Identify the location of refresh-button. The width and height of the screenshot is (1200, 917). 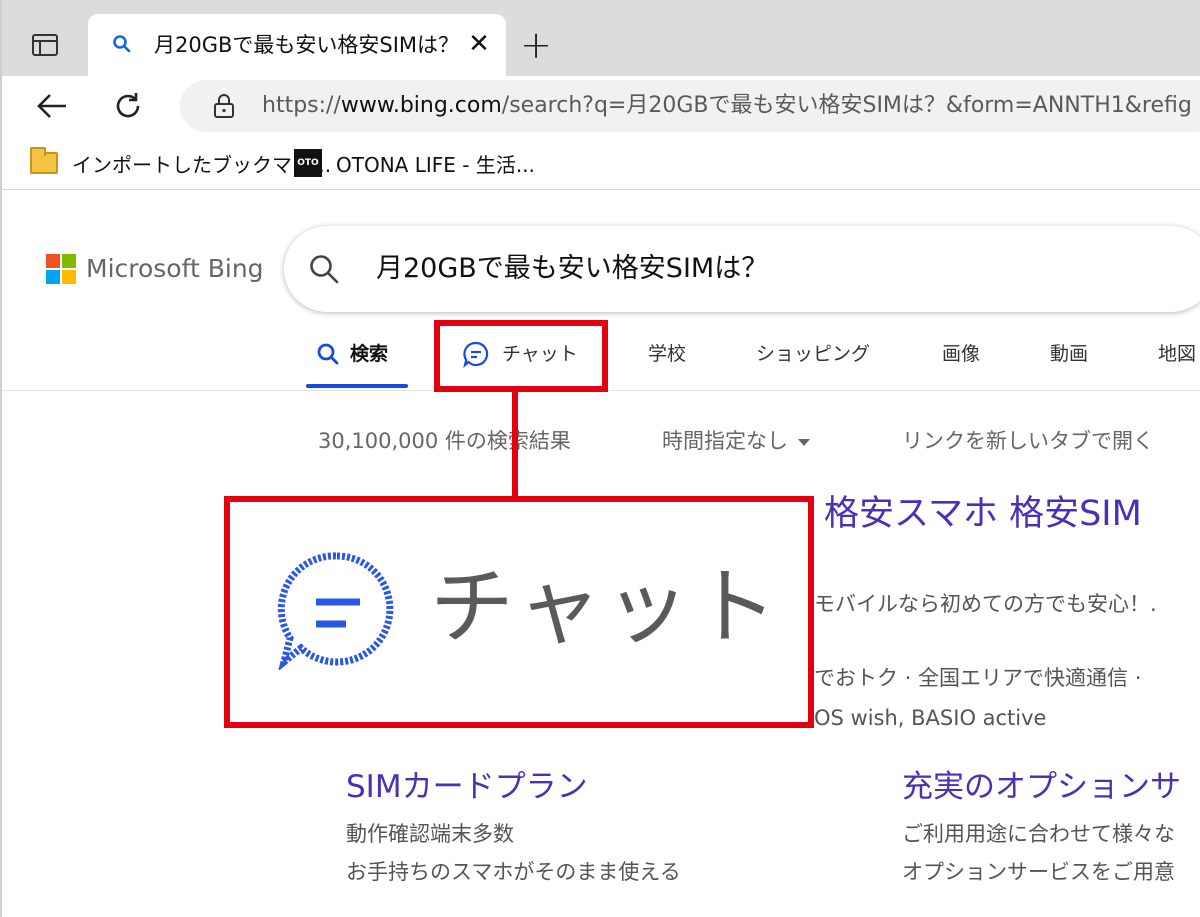
(128, 106).